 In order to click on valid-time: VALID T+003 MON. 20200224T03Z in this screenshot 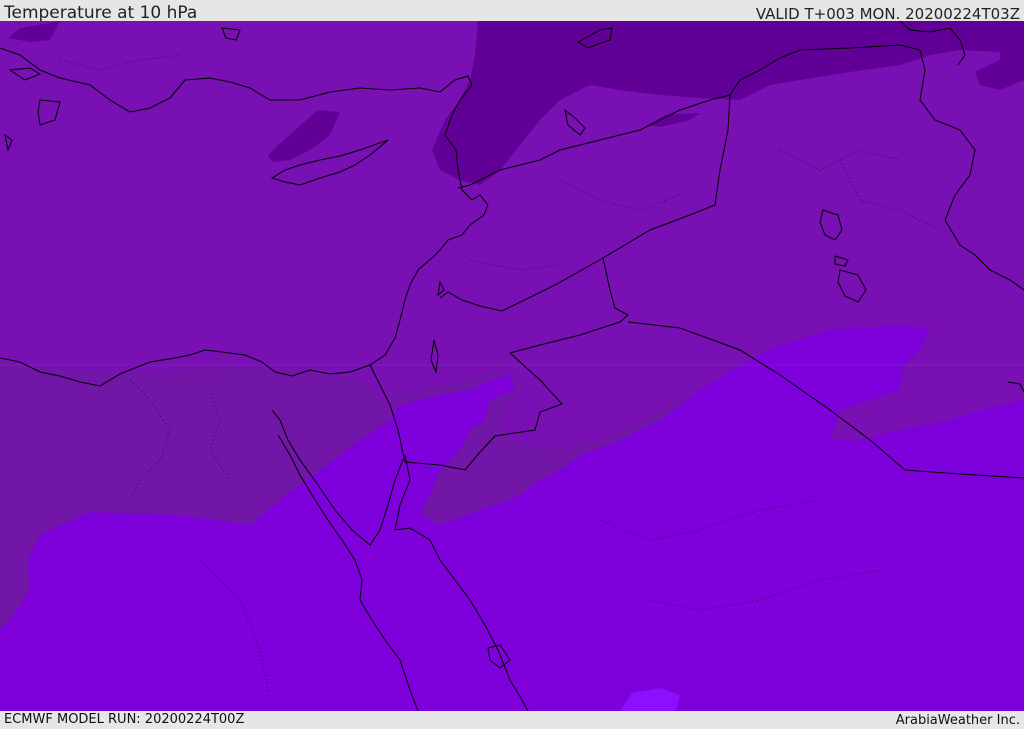, I will do `click(887, 14)`.